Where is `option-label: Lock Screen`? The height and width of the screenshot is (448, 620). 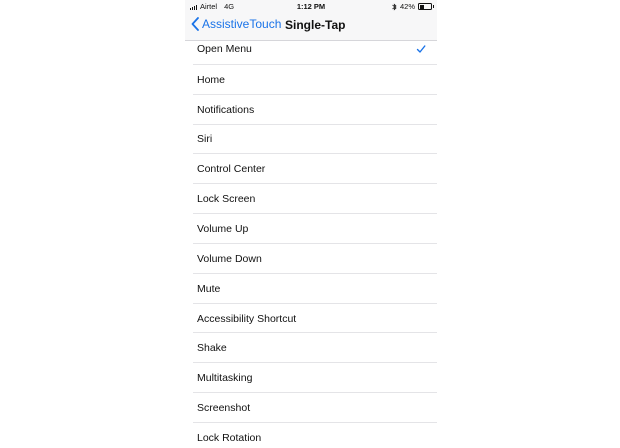 option-label: Lock Screen is located at coordinates (226, 199).